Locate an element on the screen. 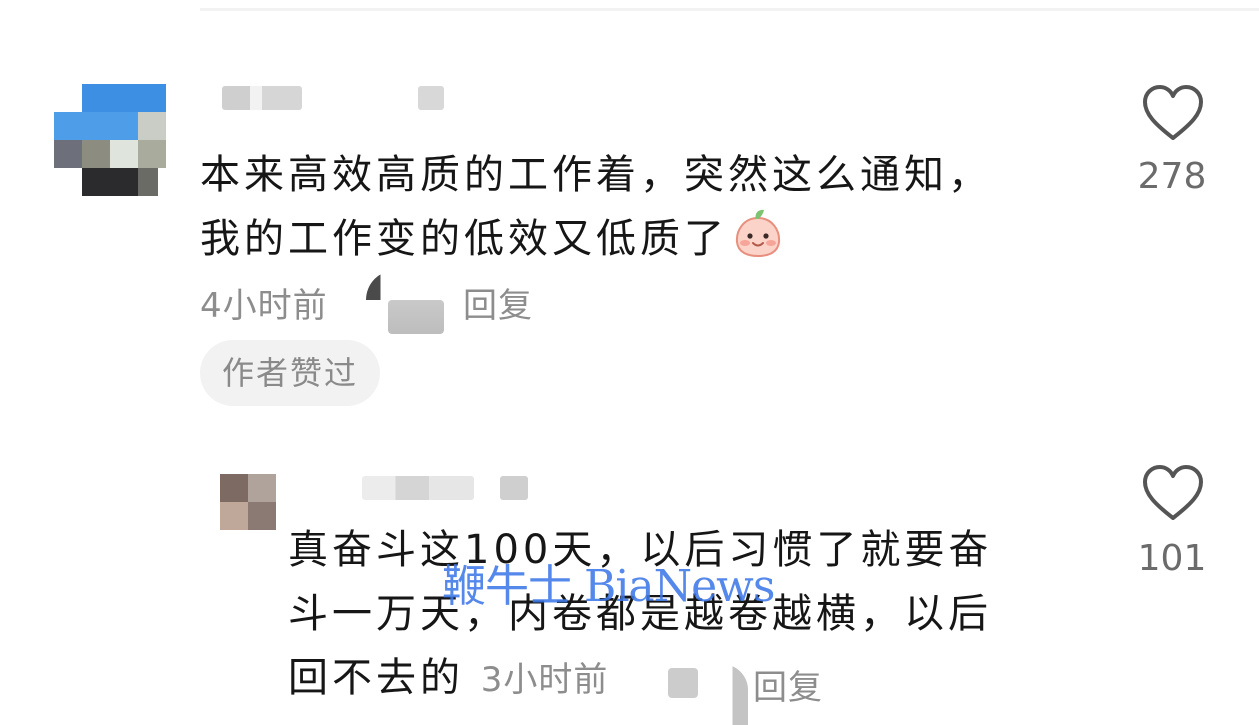  top-divider is located at coordinates (729, 9).